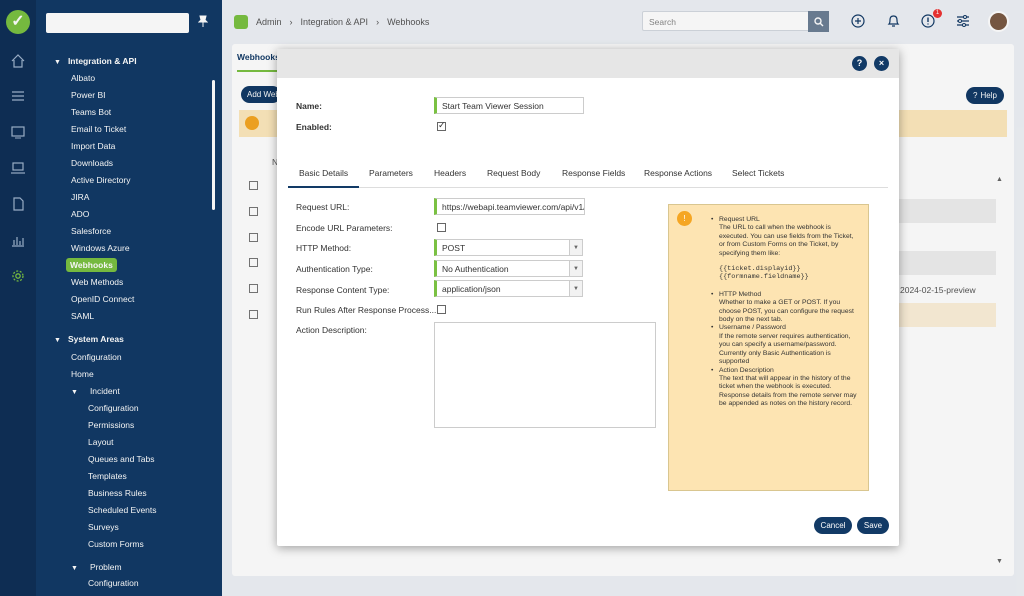 The image size is (1024, 596). What do you see at coordinates (441, 125) in the screenshot?
I see `enabled-checkbox` at bounding box center [441, 125].